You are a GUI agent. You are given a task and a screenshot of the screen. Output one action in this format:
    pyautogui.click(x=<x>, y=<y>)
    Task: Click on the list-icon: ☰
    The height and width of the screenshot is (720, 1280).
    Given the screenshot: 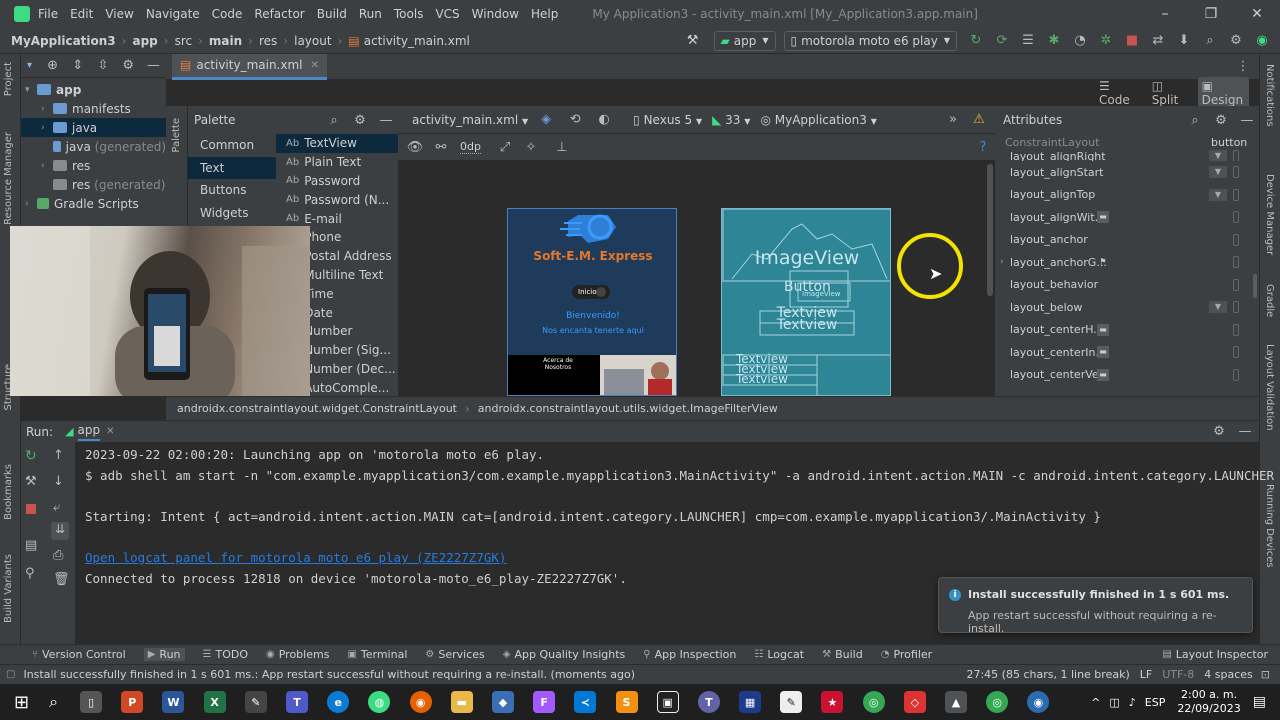 What is the action you would take?
    pyautogui.click(x=1028, y=41)
    